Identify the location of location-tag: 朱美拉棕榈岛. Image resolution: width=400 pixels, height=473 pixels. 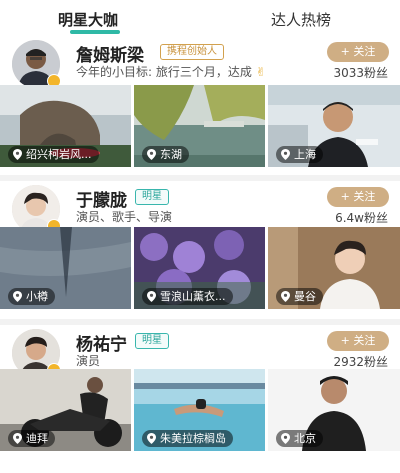
(187, 438).